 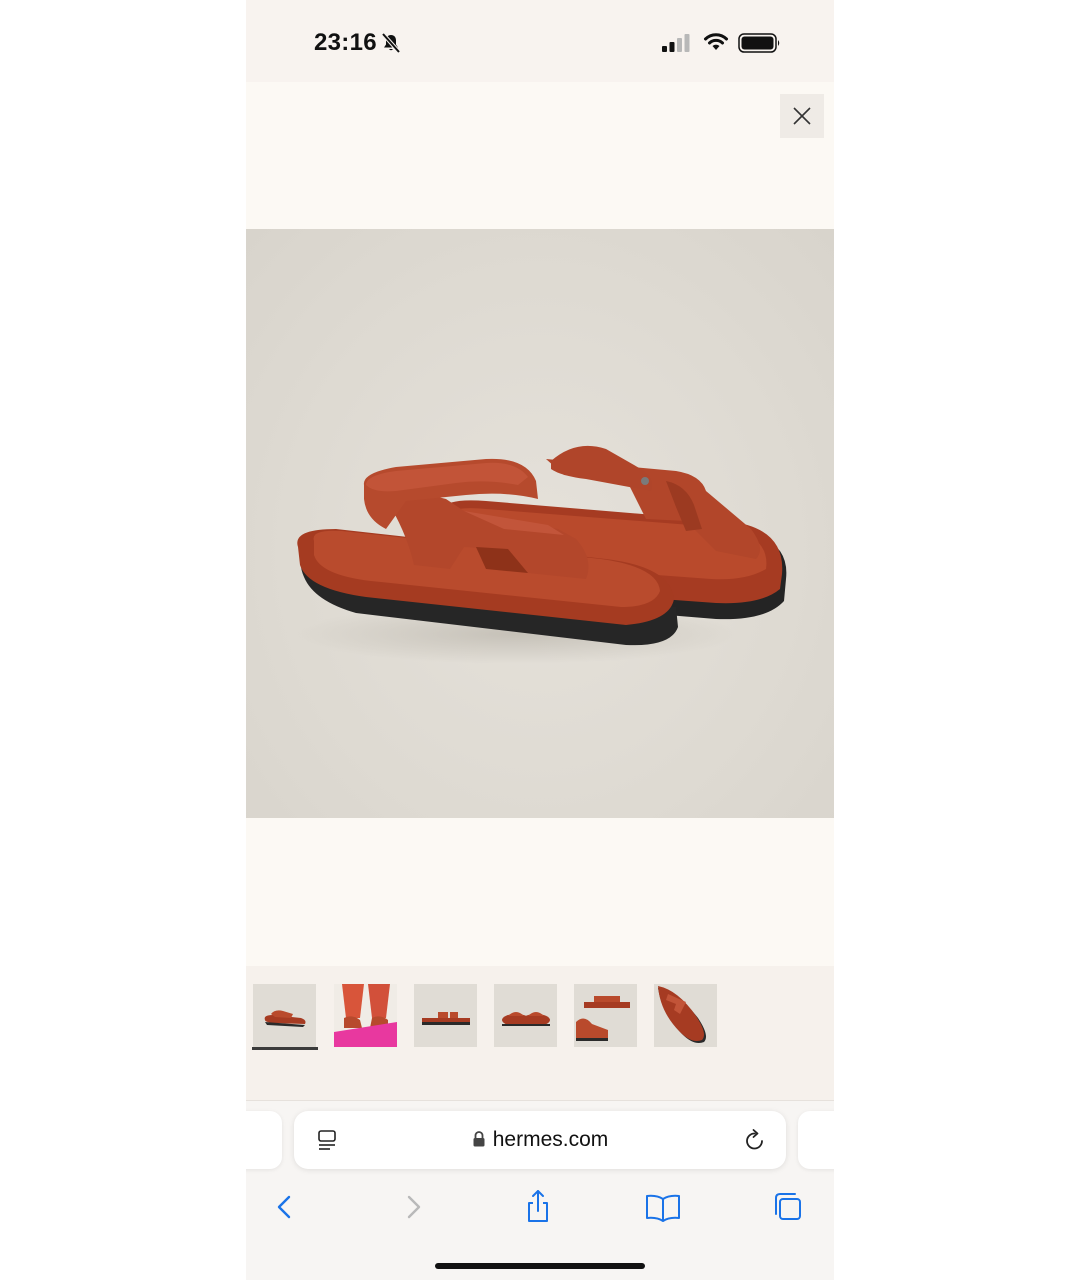 What do you see at coordinates (391, 43) in the screenshot?
I see `bell-off-icon` at bounding box center [391, 43].